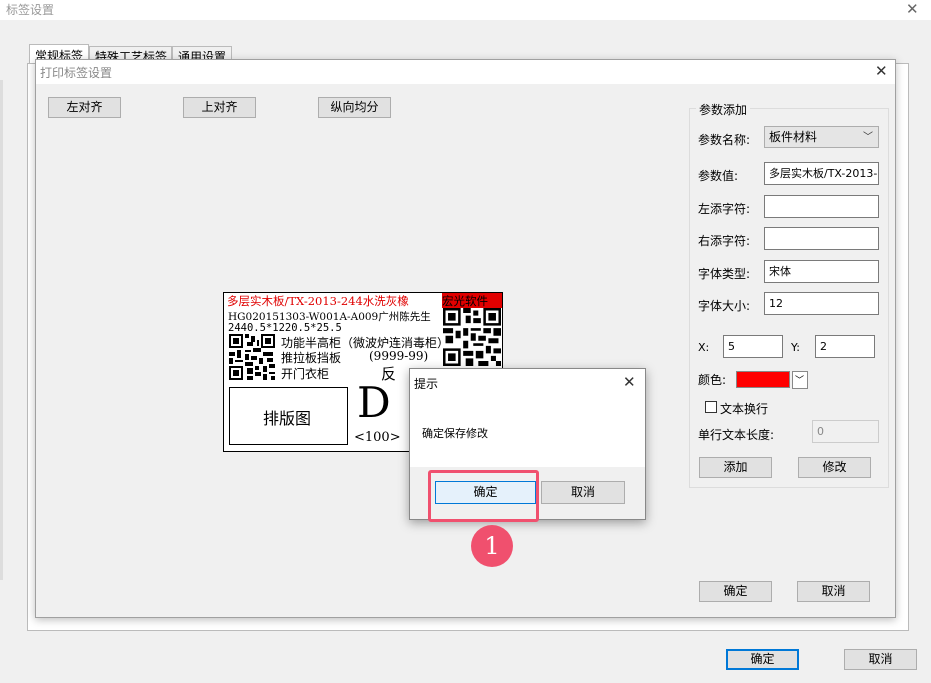 The width and height of the screenshot is (931, 683). Describe the element at coordinates (753, 346) in the screenshot. I see `x-input: 5` at that location.